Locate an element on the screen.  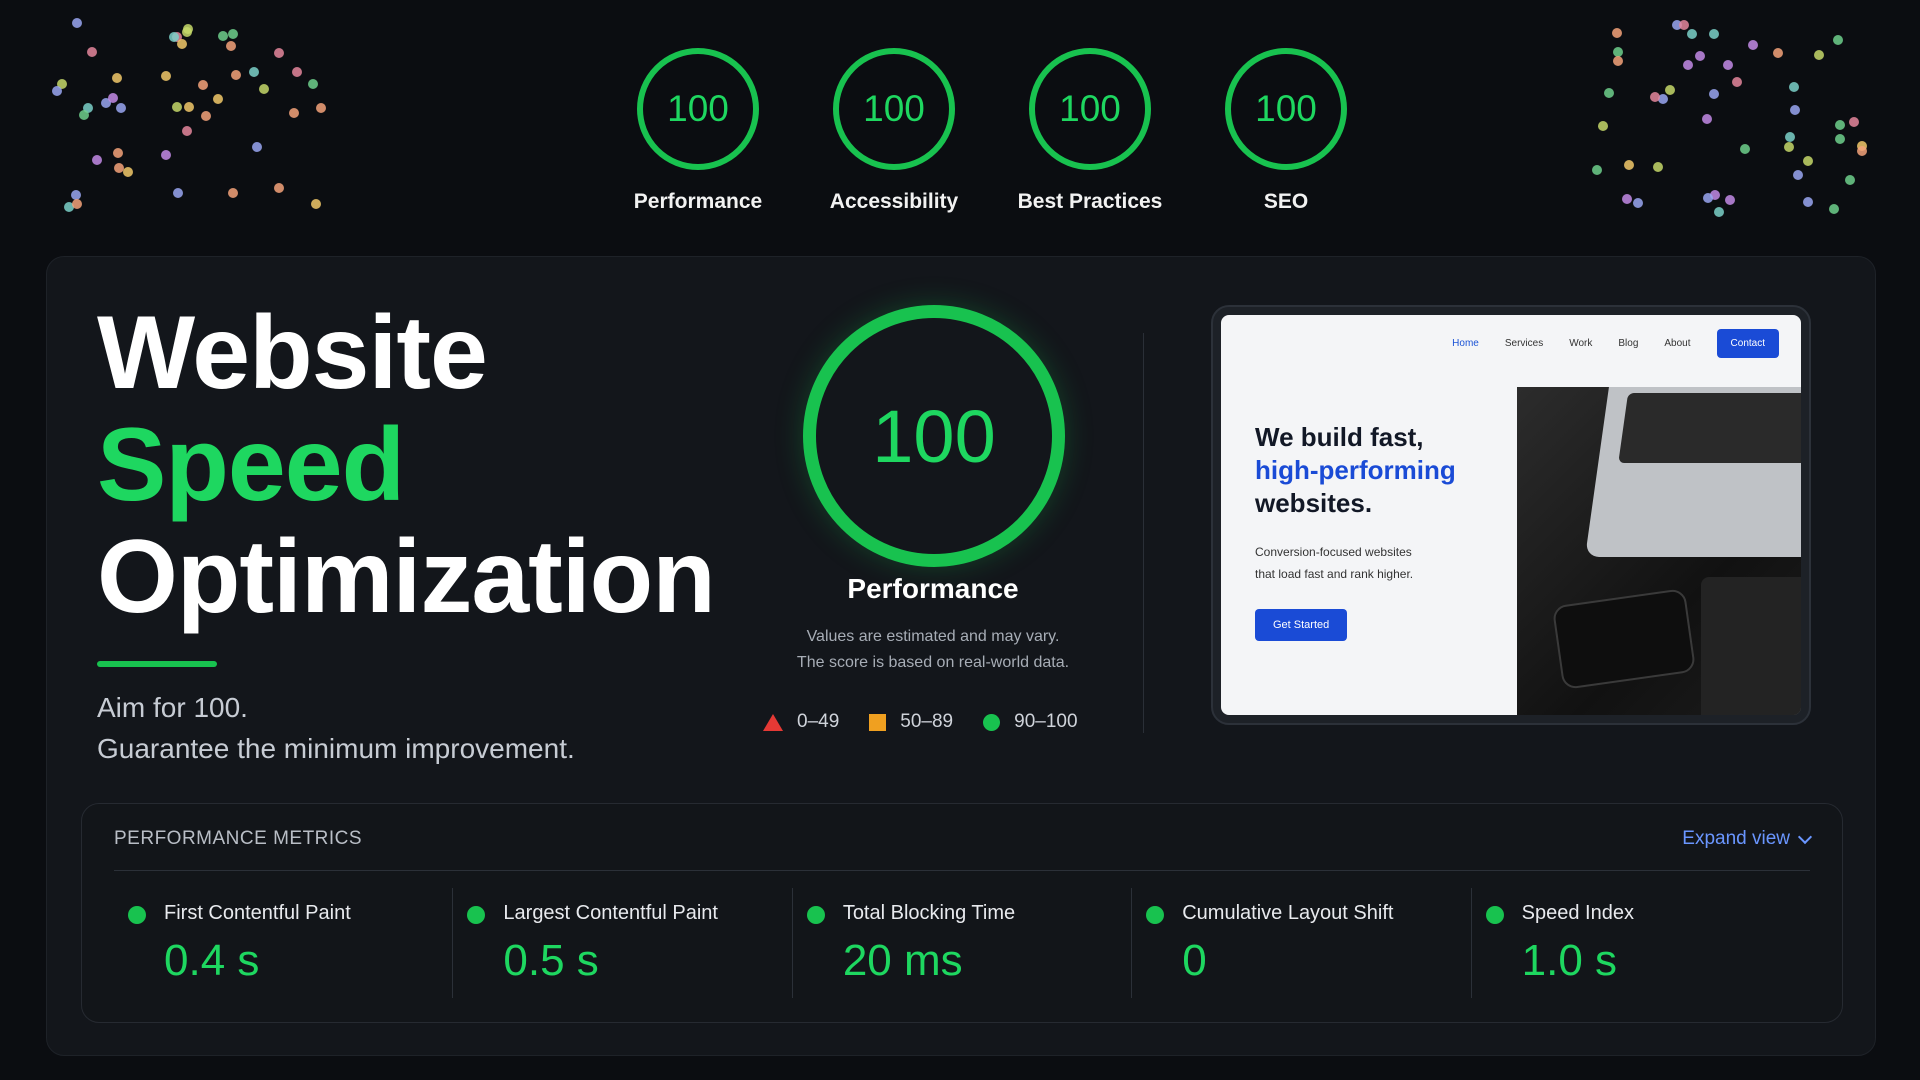
legend-pass: 90–100 is located at coordinates (1030, 722).